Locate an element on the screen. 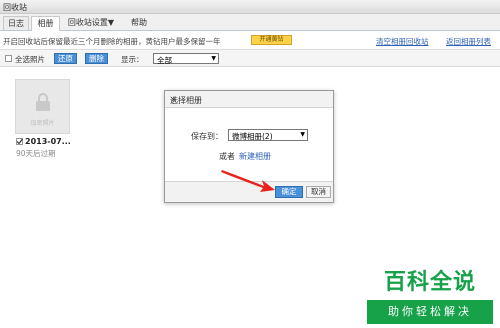  watermark-brand: 百科全说 is located at coordinates (430, 283).